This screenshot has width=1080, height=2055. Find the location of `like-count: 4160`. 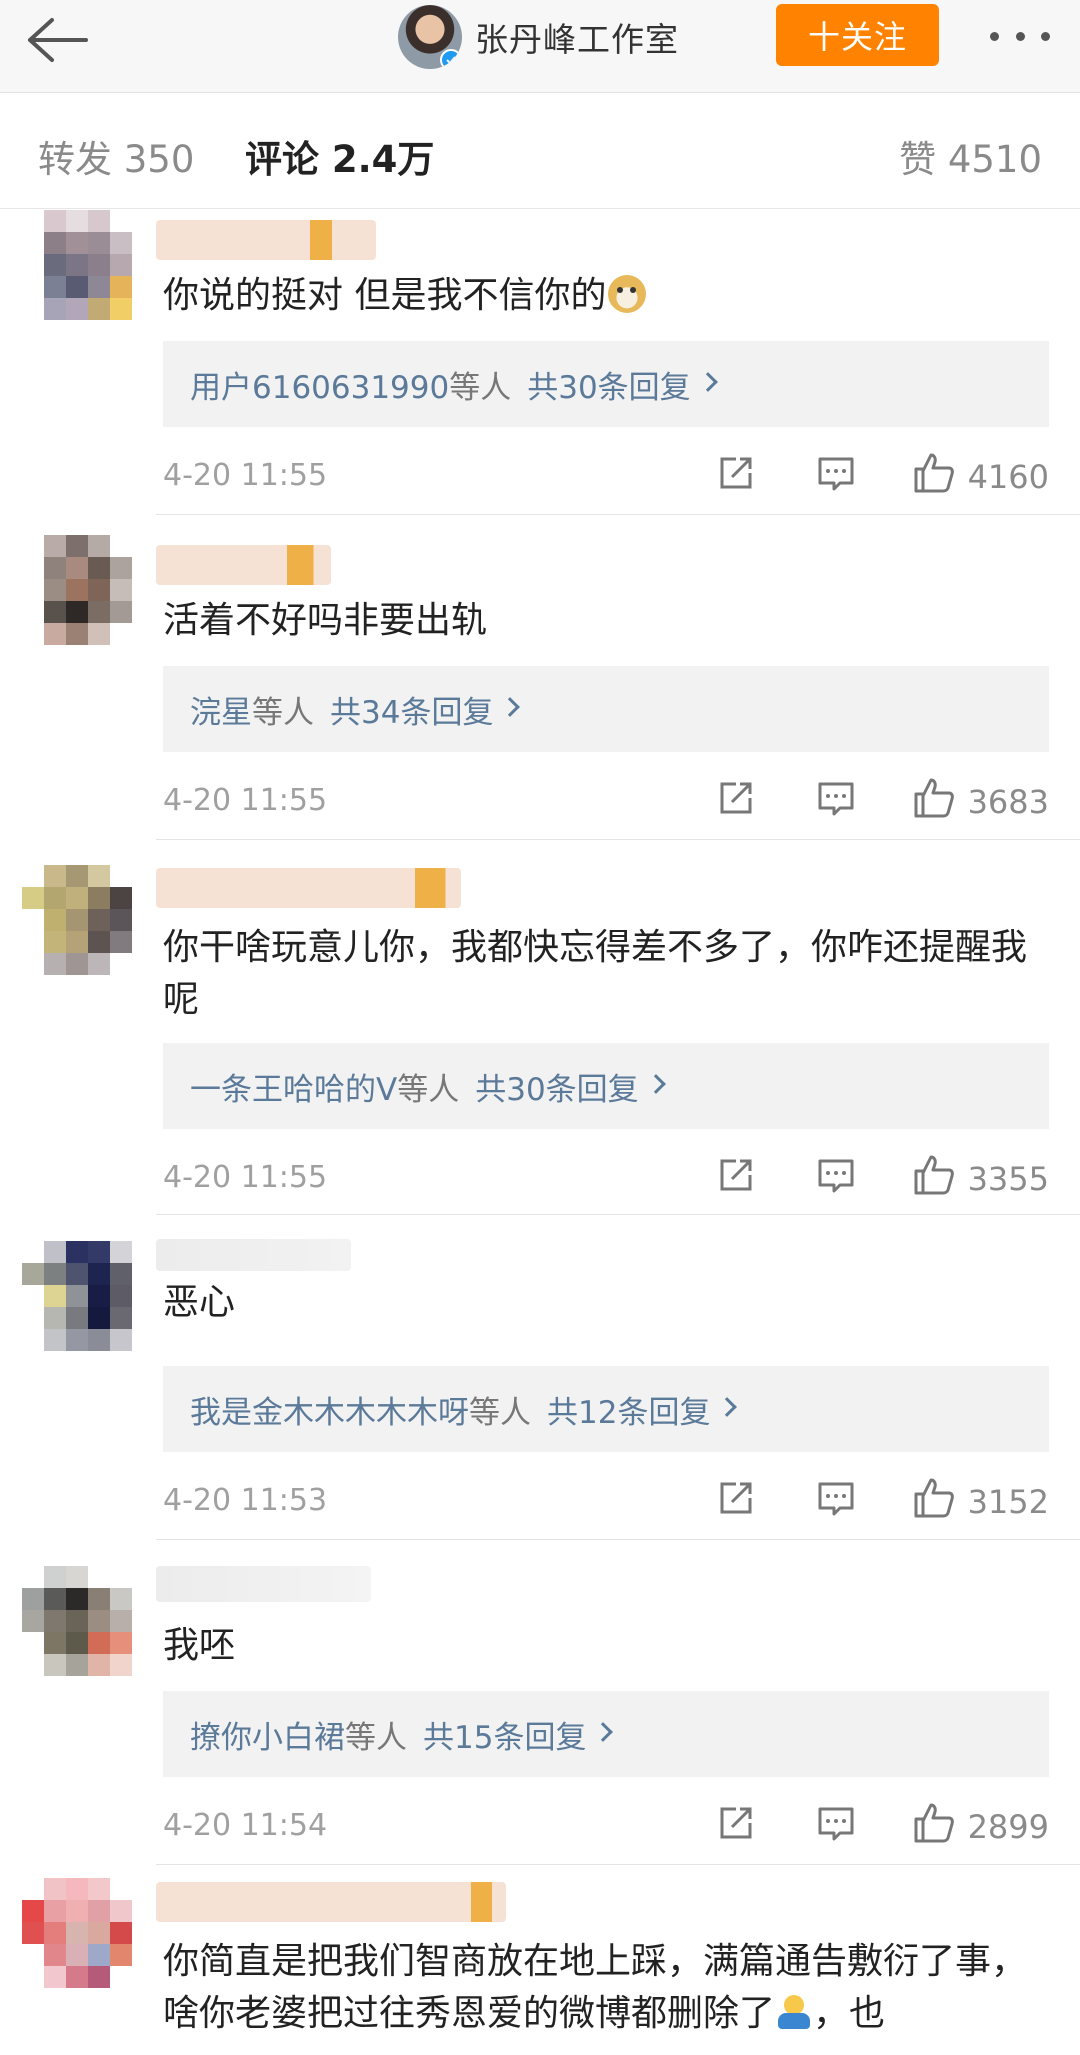

like-count: 4160 is located at coordinates (1008, 477).